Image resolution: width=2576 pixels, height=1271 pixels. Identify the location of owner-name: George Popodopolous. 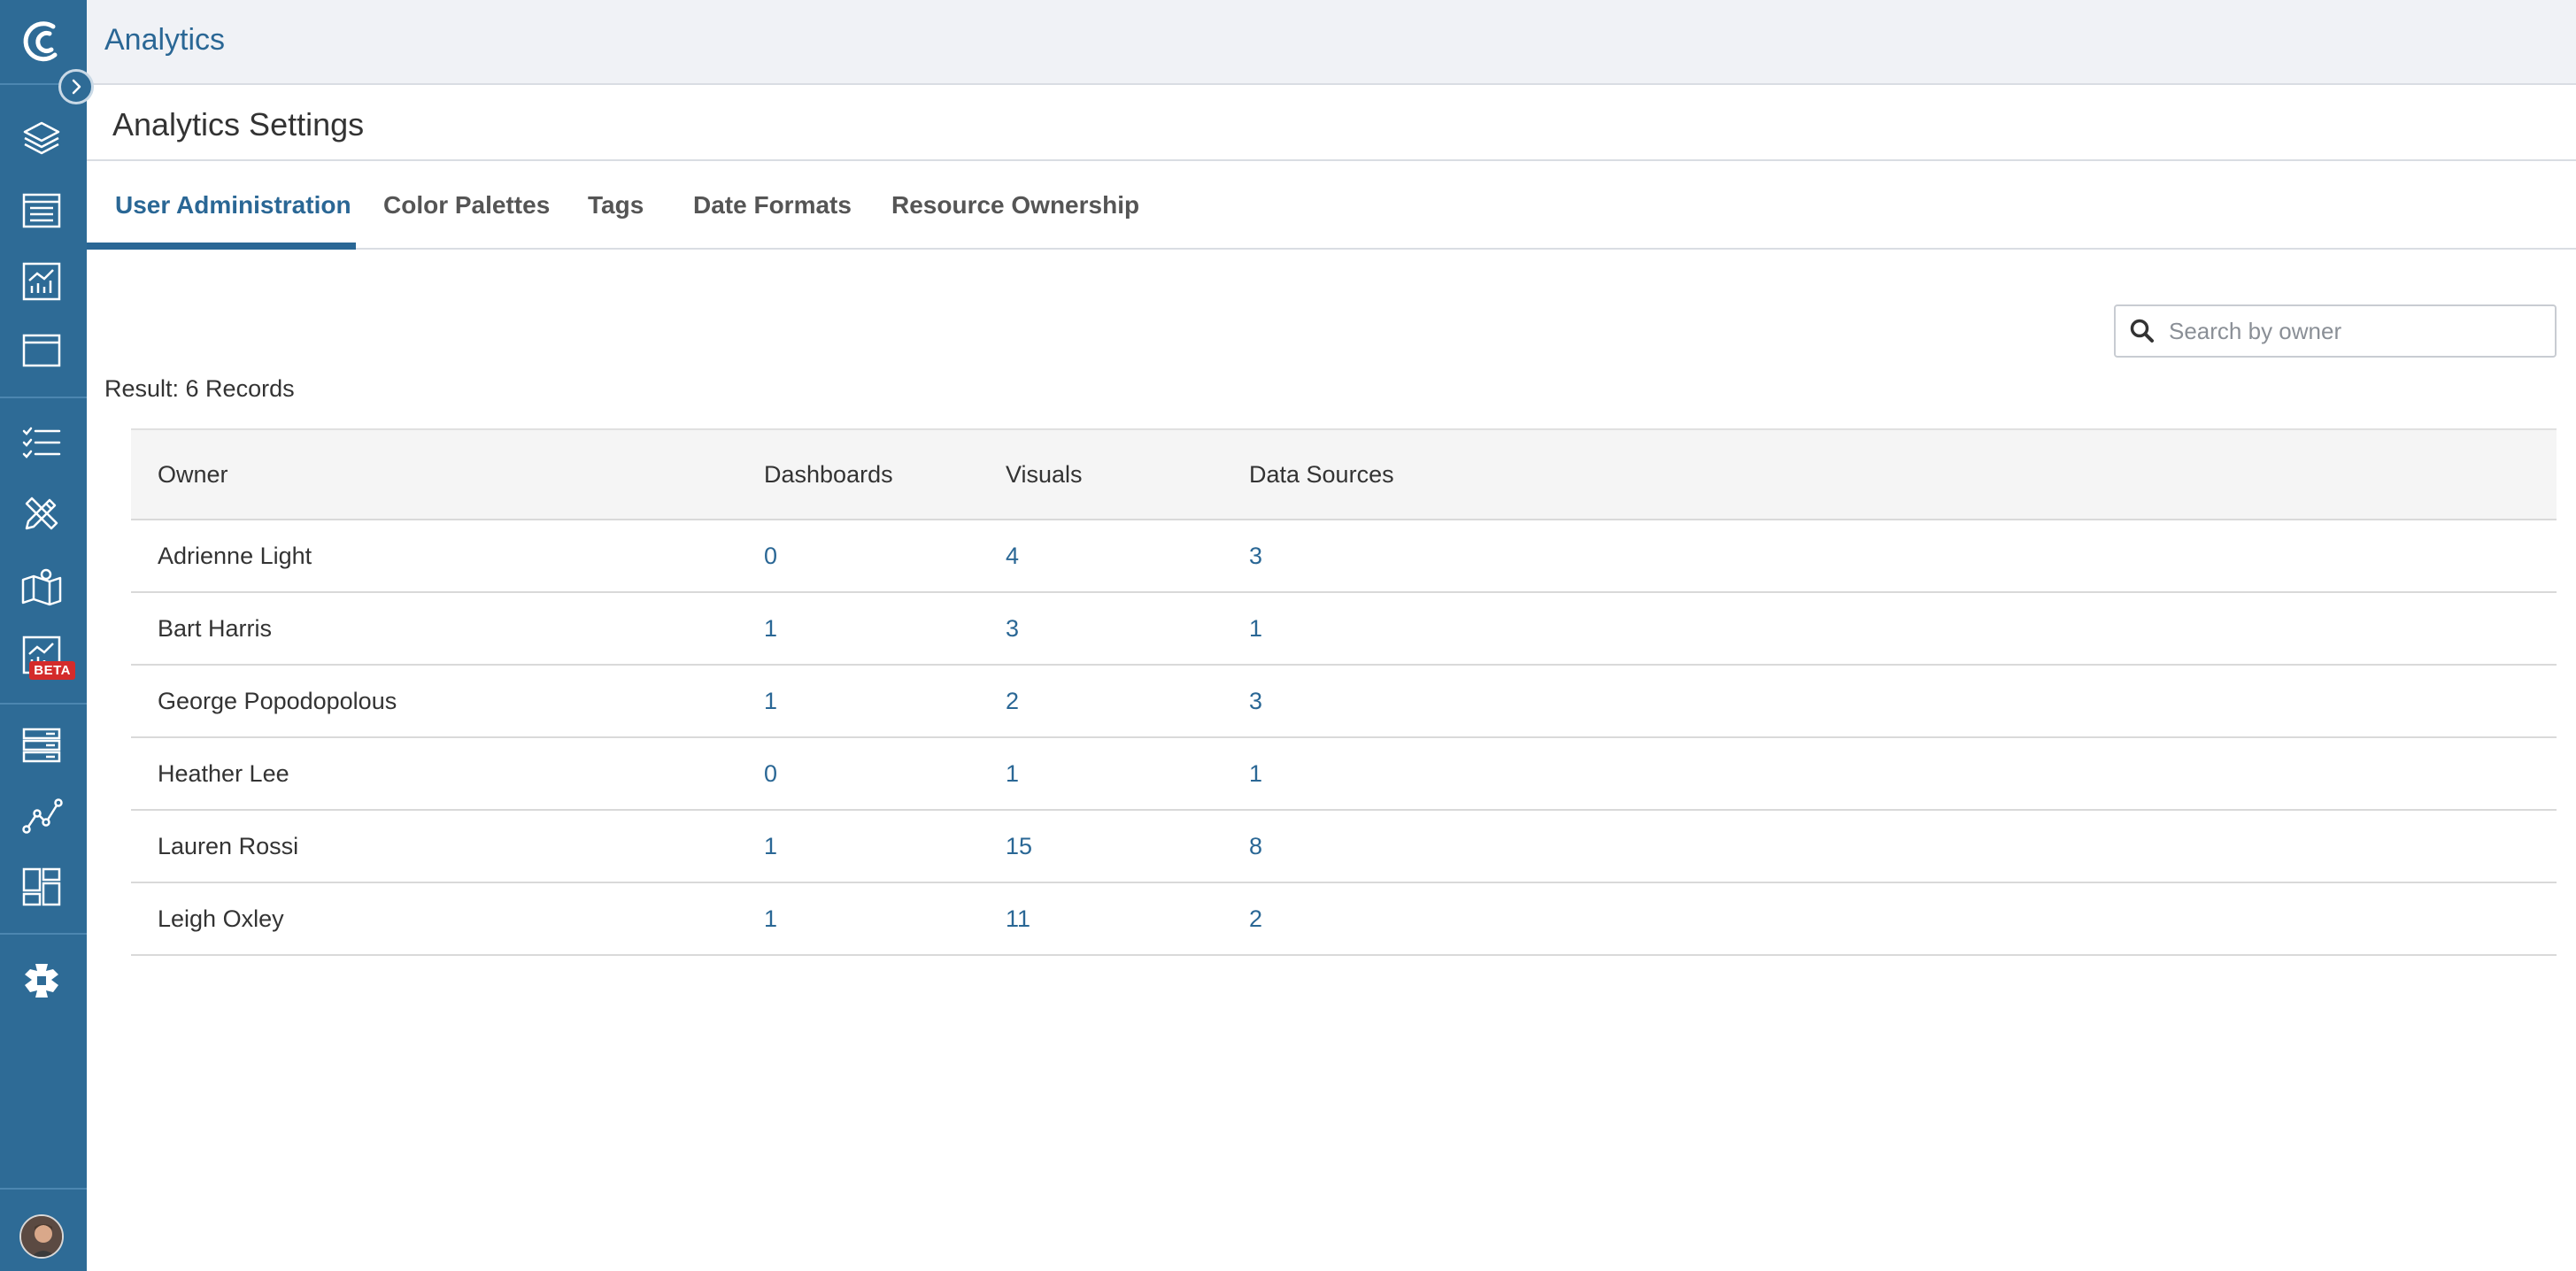
(277, 700).